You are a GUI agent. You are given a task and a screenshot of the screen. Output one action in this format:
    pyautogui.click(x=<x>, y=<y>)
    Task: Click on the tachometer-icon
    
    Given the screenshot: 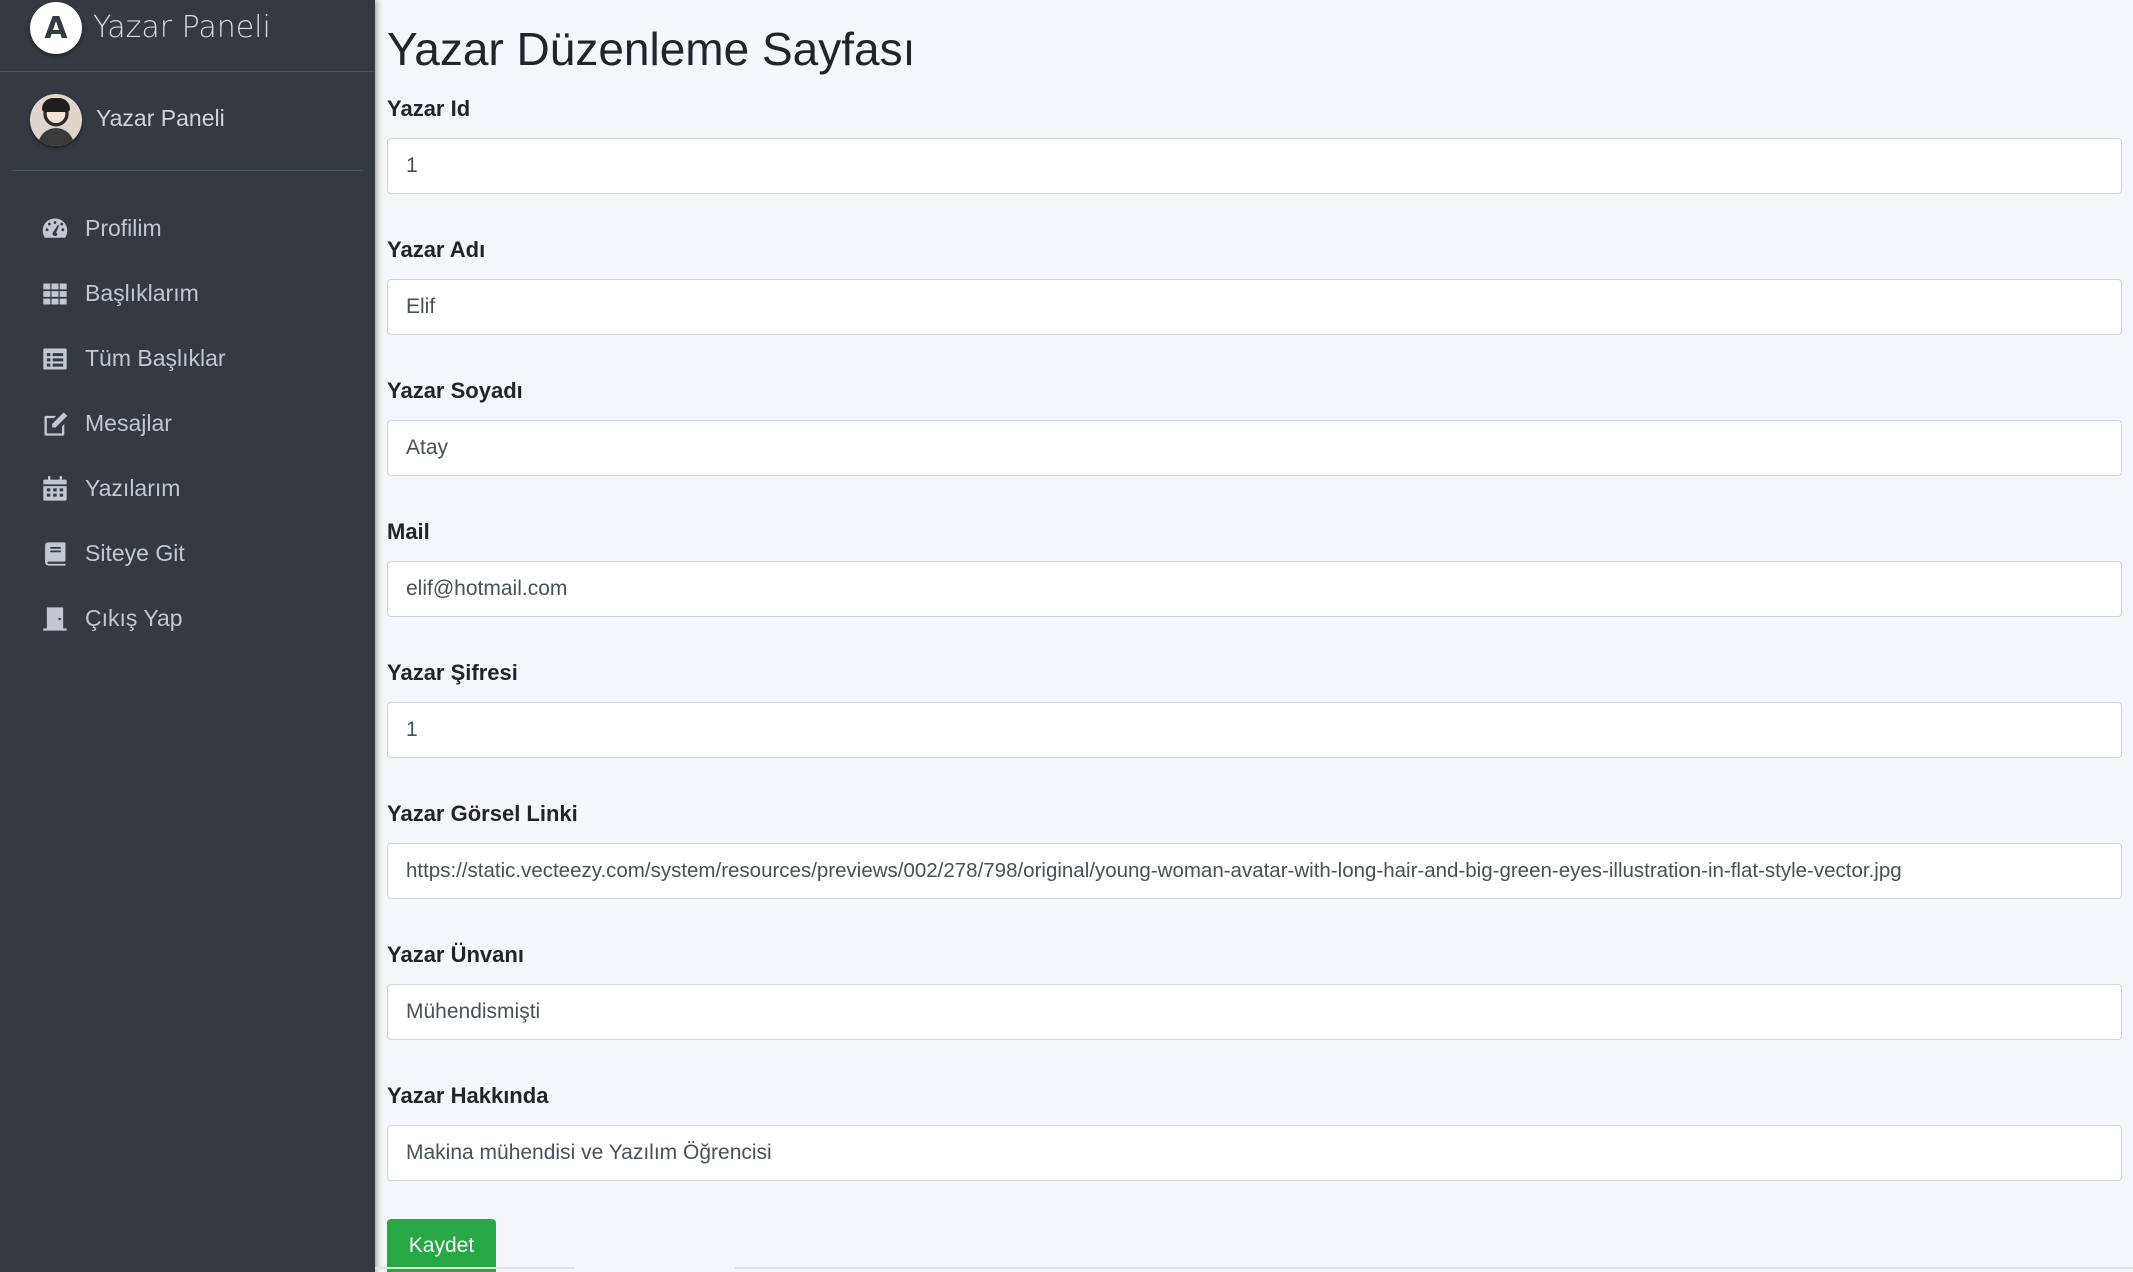 What is the action you would take?
    pyautogui.click(x=55, y=229)
    